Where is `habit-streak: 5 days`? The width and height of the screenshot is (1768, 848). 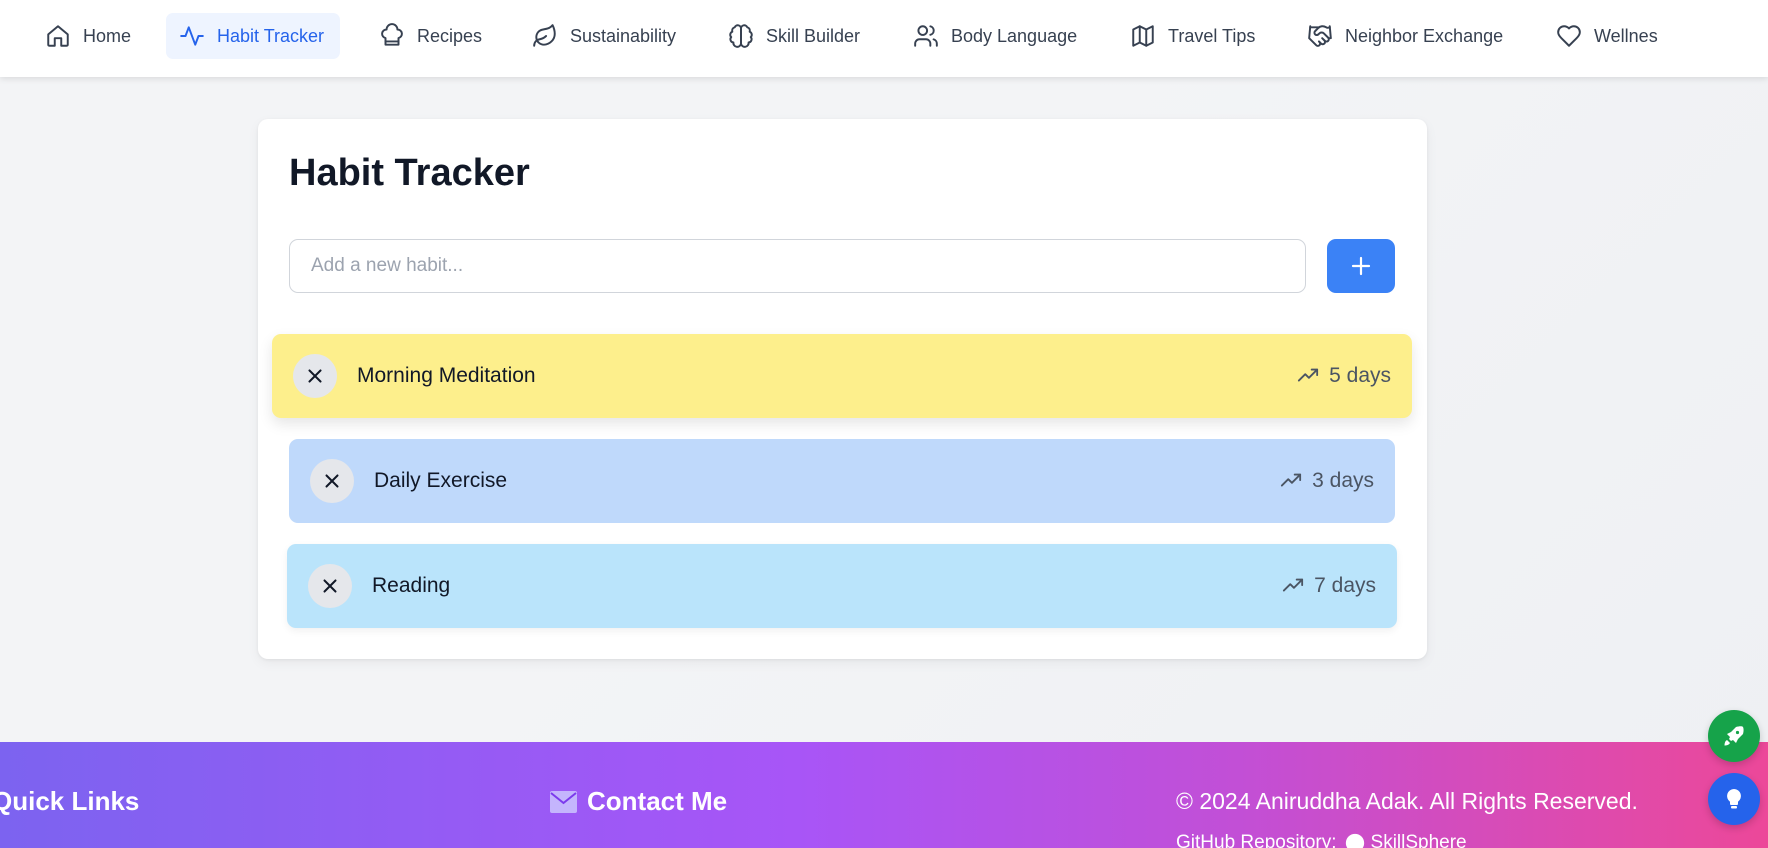
habit-streak: 5 days is located at coordinates (1344, 376).